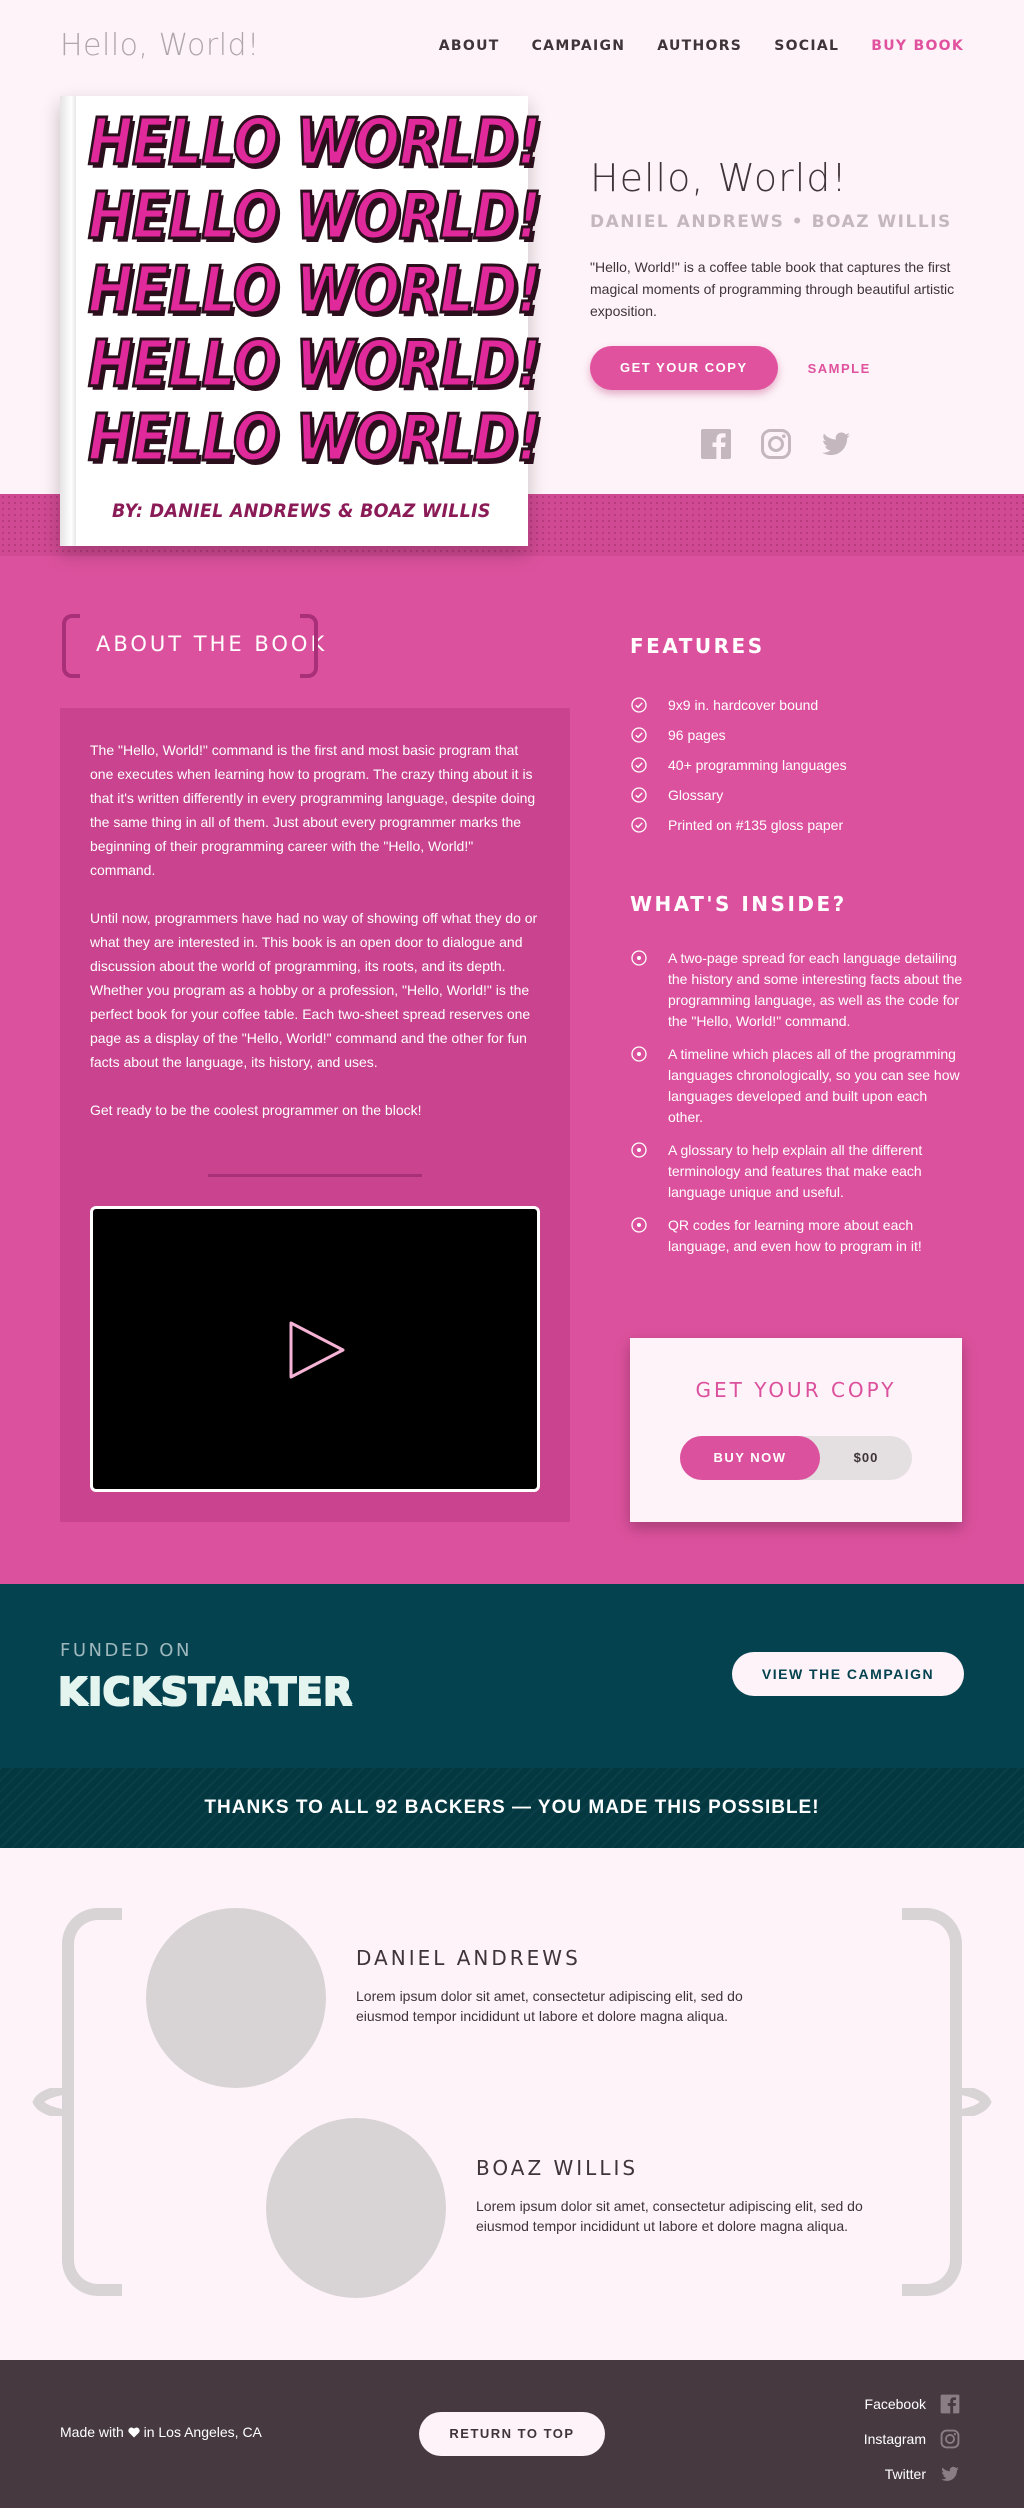 The image size is (1024, 2508). What do you see at coordinates (738, 735) in the screenshot?
I see `feature-item: 96 pages` at bounding box center [738, 735].